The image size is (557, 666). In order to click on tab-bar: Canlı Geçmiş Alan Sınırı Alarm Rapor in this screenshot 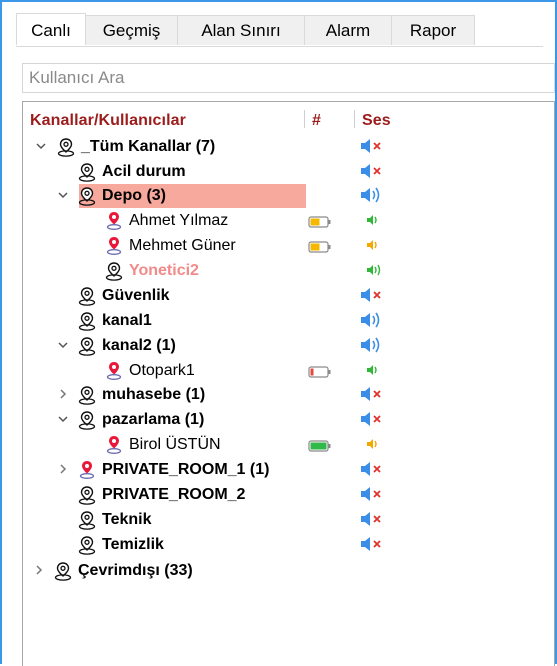, I will do `click(245, 30)`.